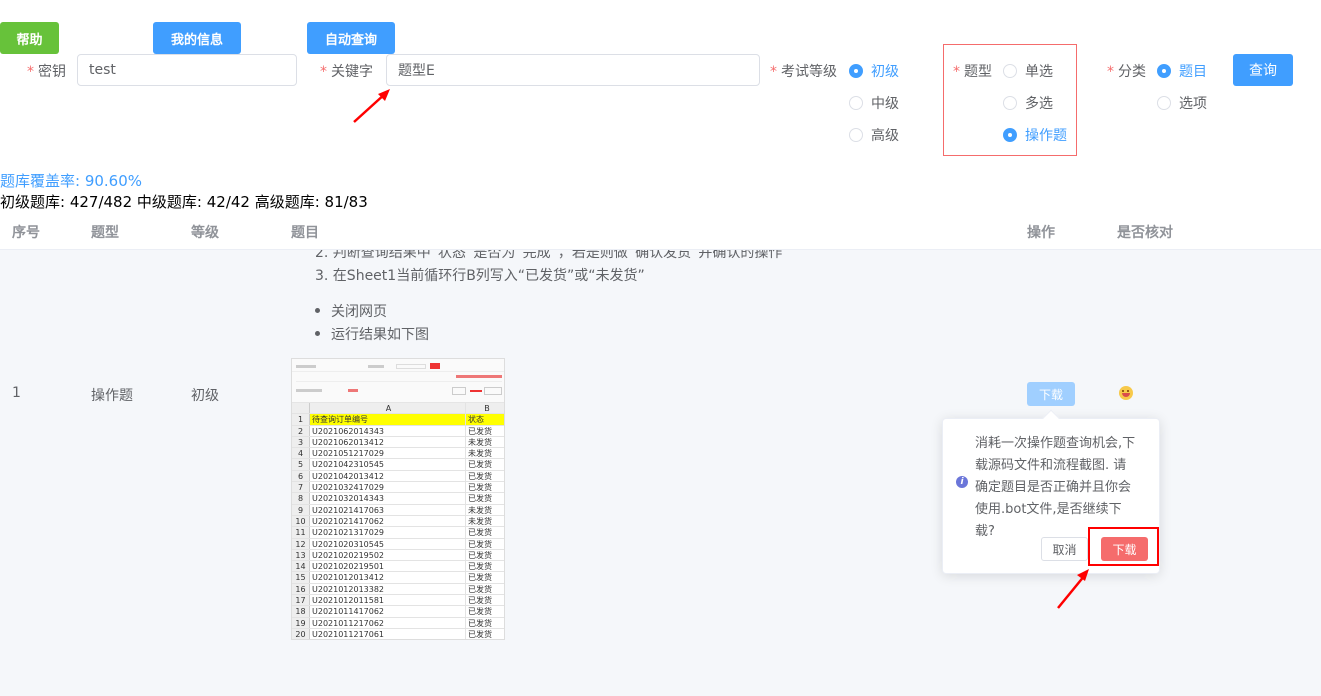 Image resolution: width=1321 pixels, height=696 pixels. What do you see at coordinates (388, 600) in the screenshot?
I see `sheet-cell-a: U2021012011581` at bounding box center [388, 600].